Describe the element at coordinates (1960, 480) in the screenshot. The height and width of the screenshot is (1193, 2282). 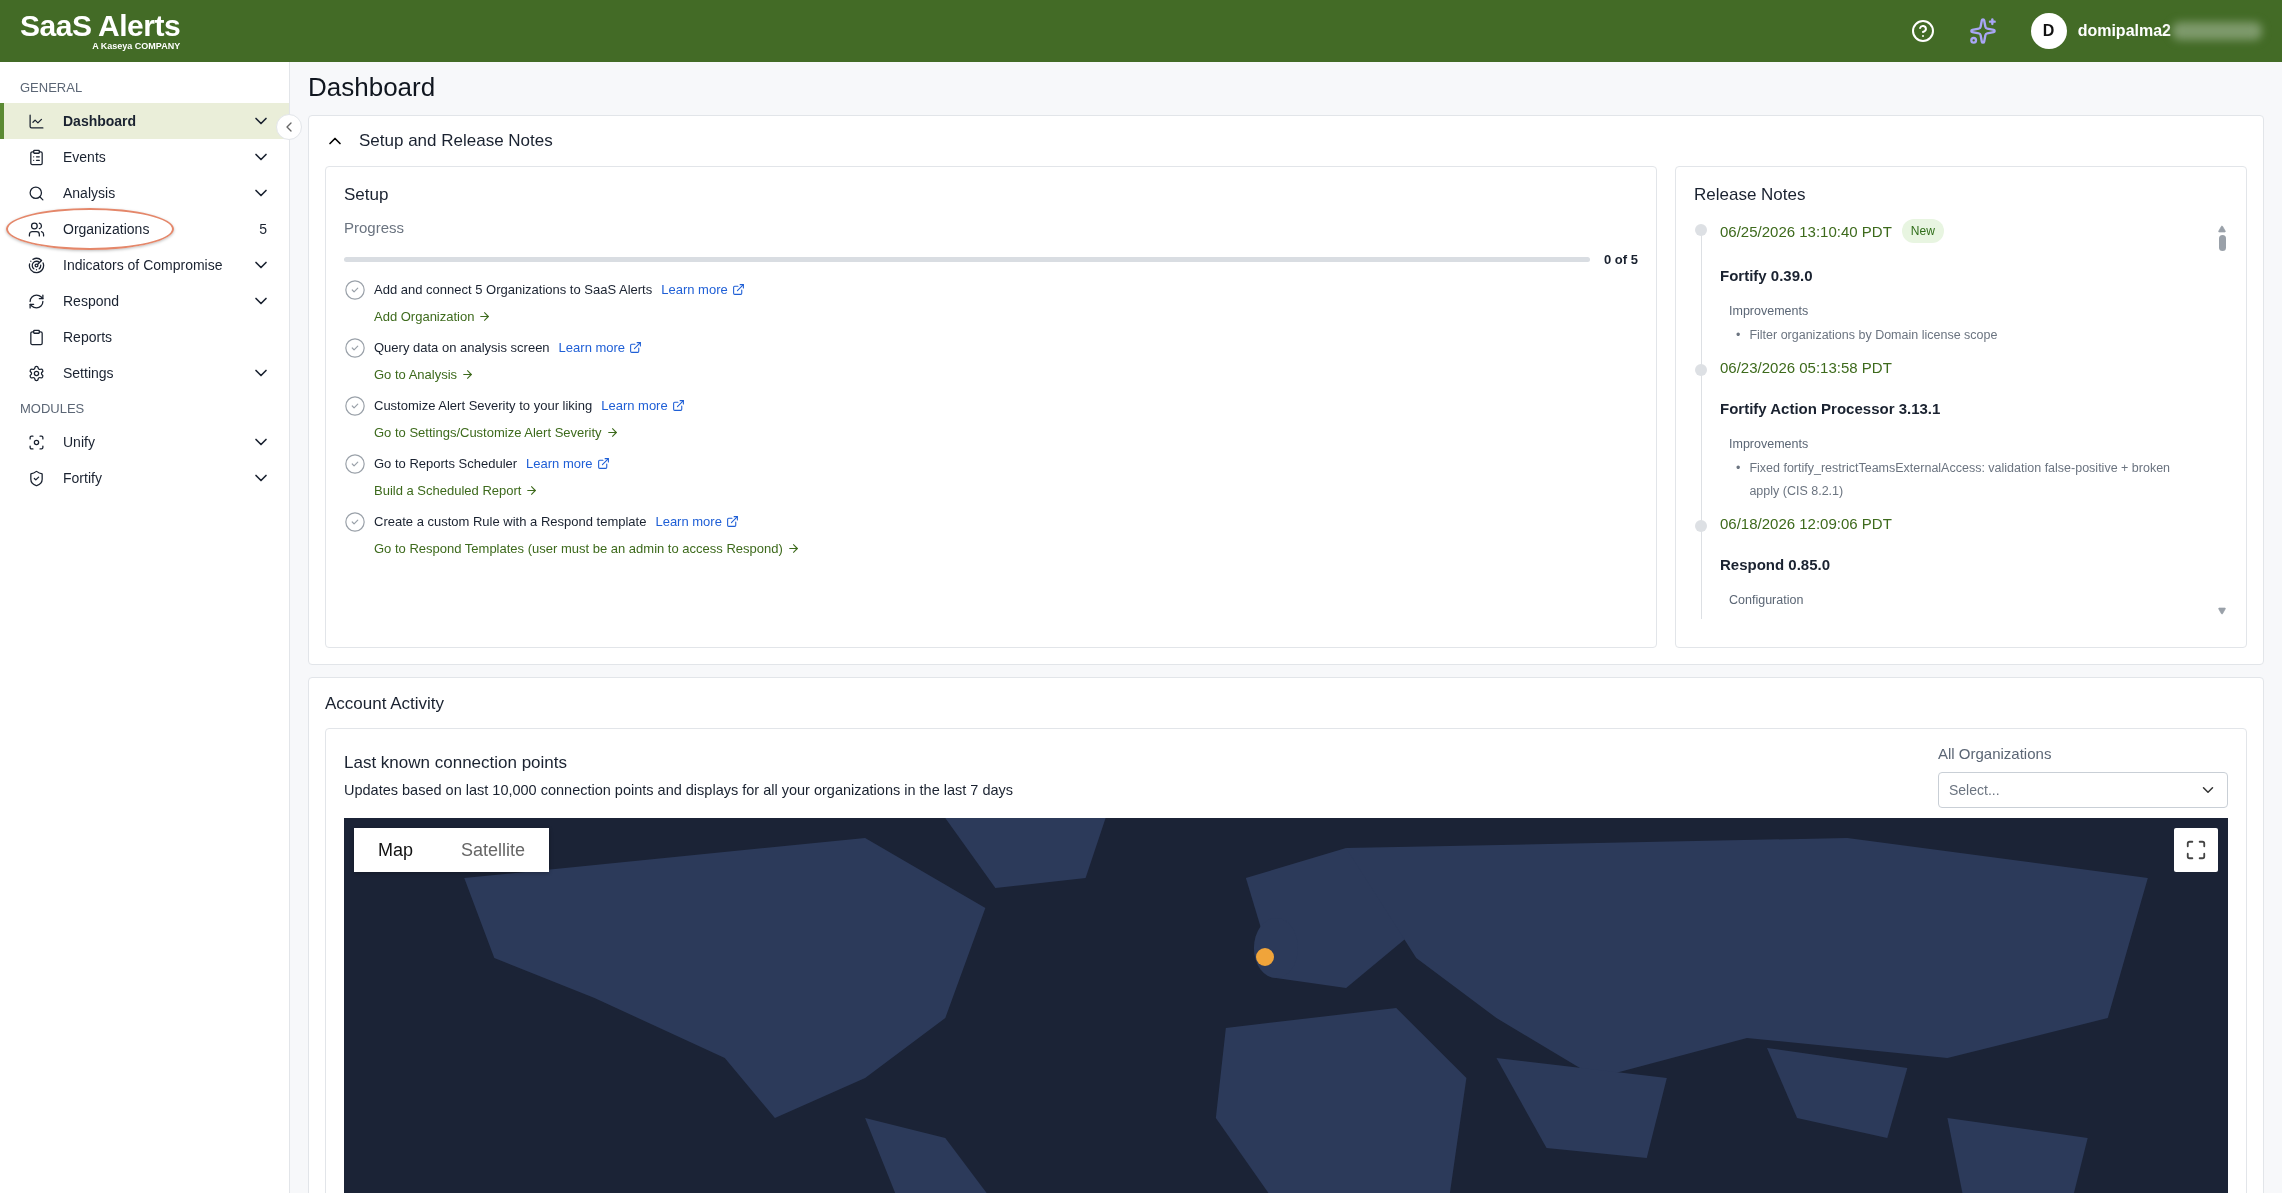
I see `release-note-item: Fixed fortify_restrictTeamsExternalAccess: validation false-positive + broken apply (CIS 8.2.1)` at that location.